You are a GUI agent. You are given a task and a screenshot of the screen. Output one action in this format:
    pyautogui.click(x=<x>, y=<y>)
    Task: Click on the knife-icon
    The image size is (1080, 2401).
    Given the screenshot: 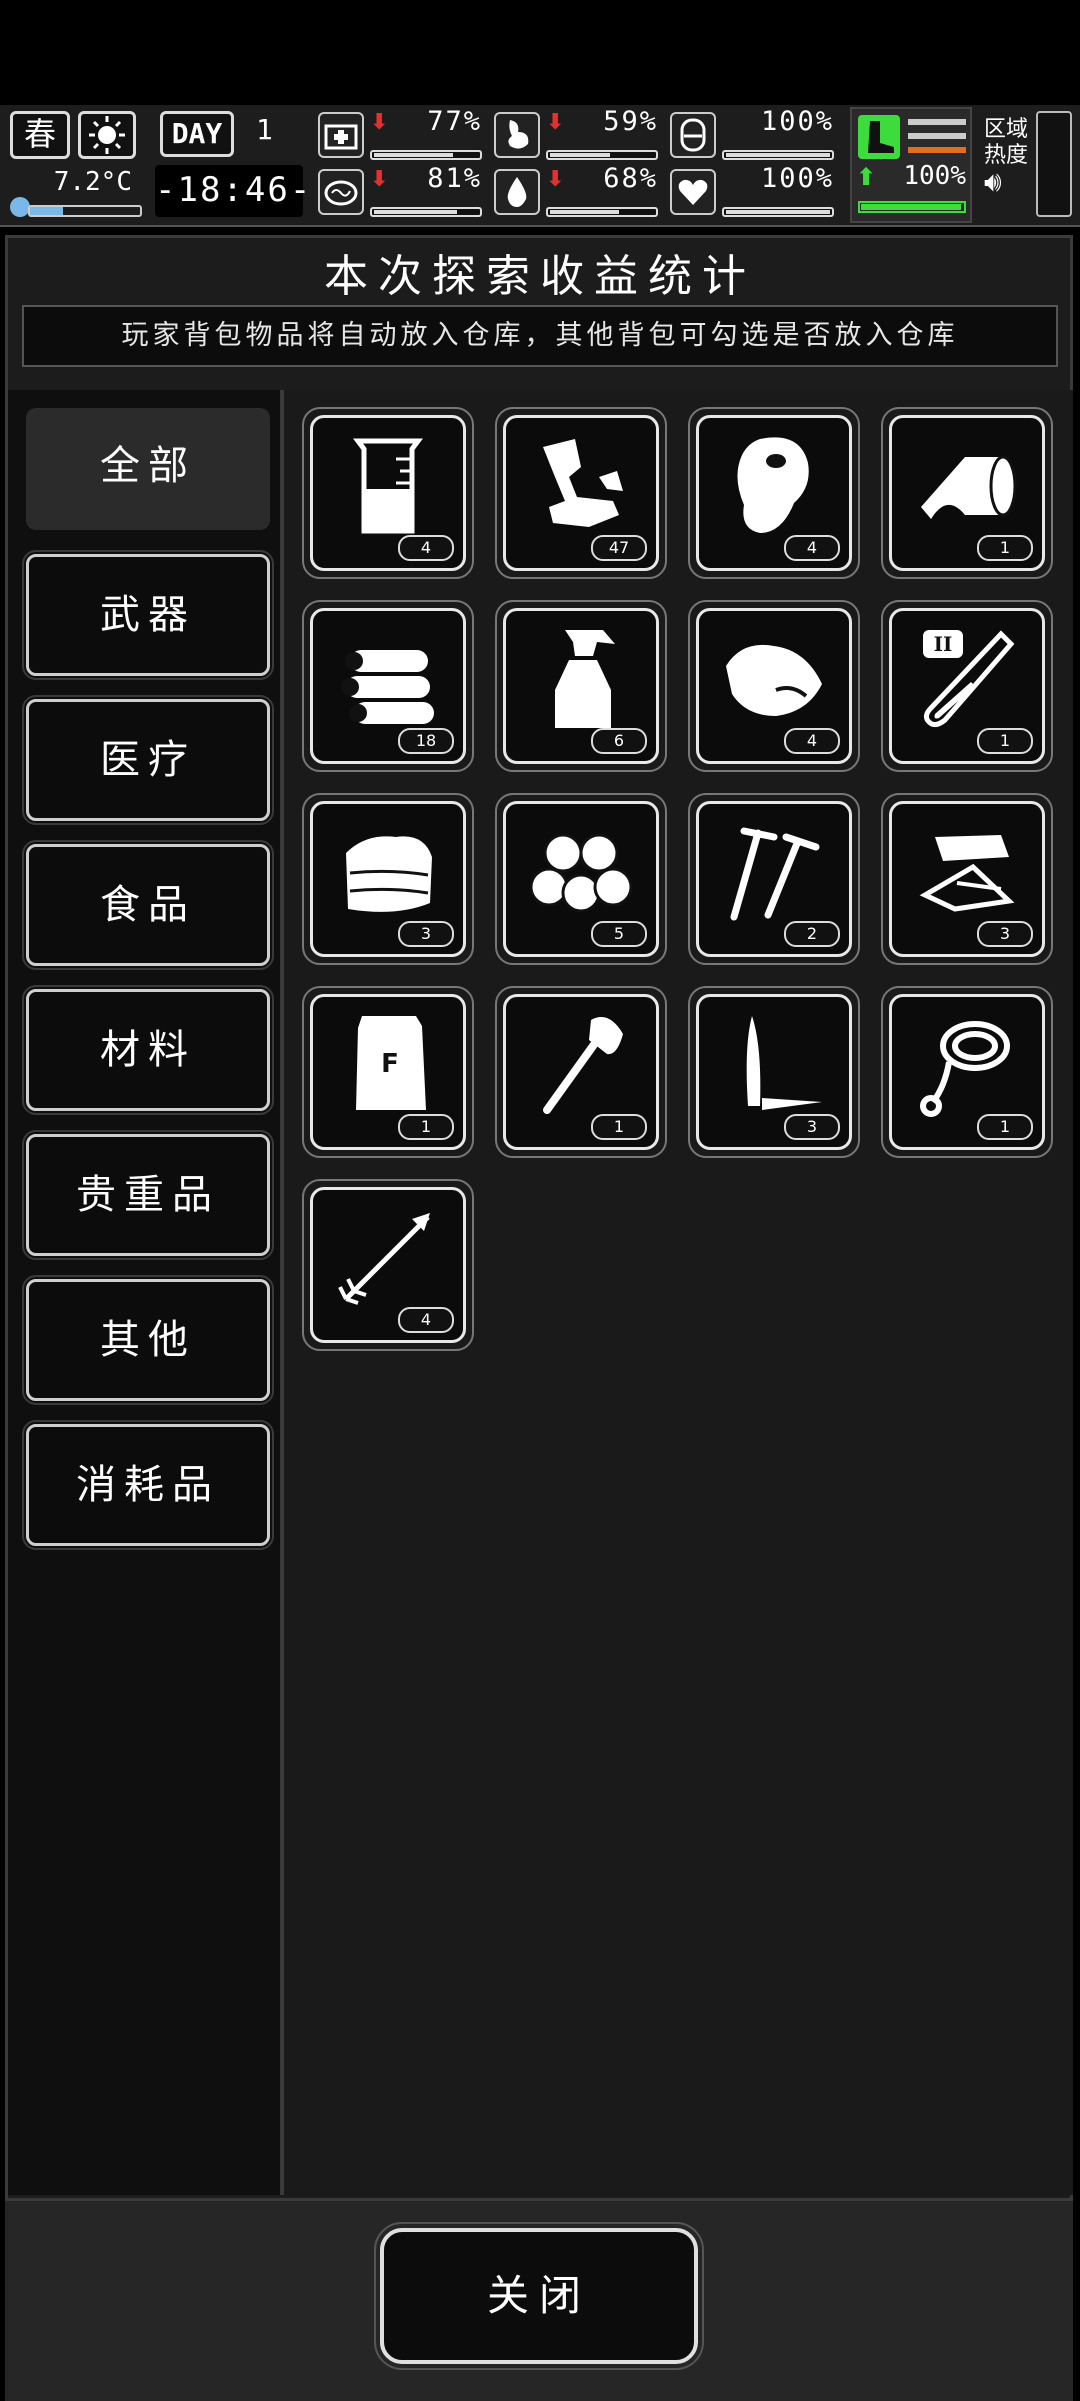 What is the action you would take?
    pyautogui.click(x=784, y=1063)
    